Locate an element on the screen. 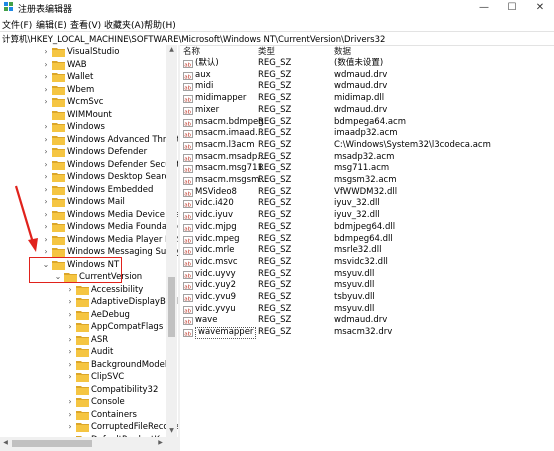 The width and height of the screenshot is (554, 451). tree-item: › AppCompatFlags is located at coordinates (83, 327).